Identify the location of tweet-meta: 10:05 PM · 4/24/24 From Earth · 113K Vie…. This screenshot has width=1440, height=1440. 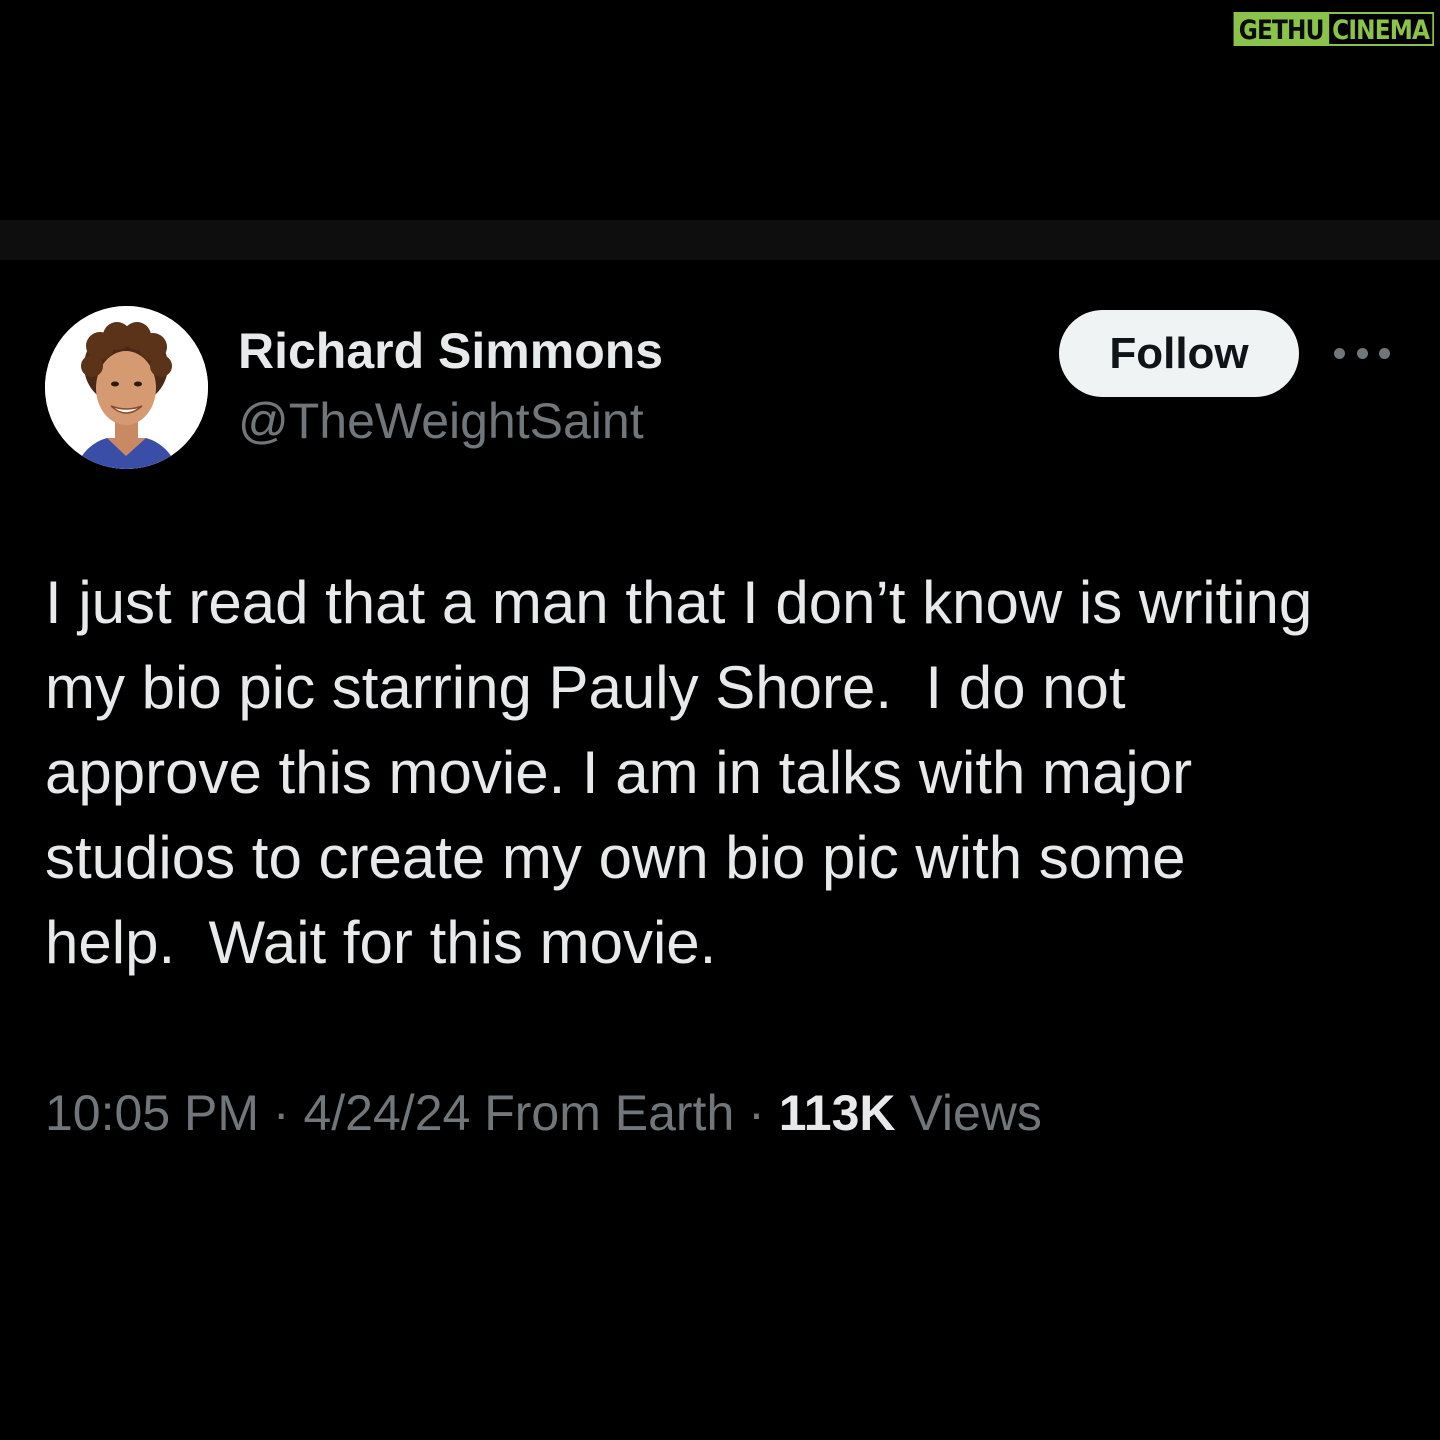
(543, 1113).